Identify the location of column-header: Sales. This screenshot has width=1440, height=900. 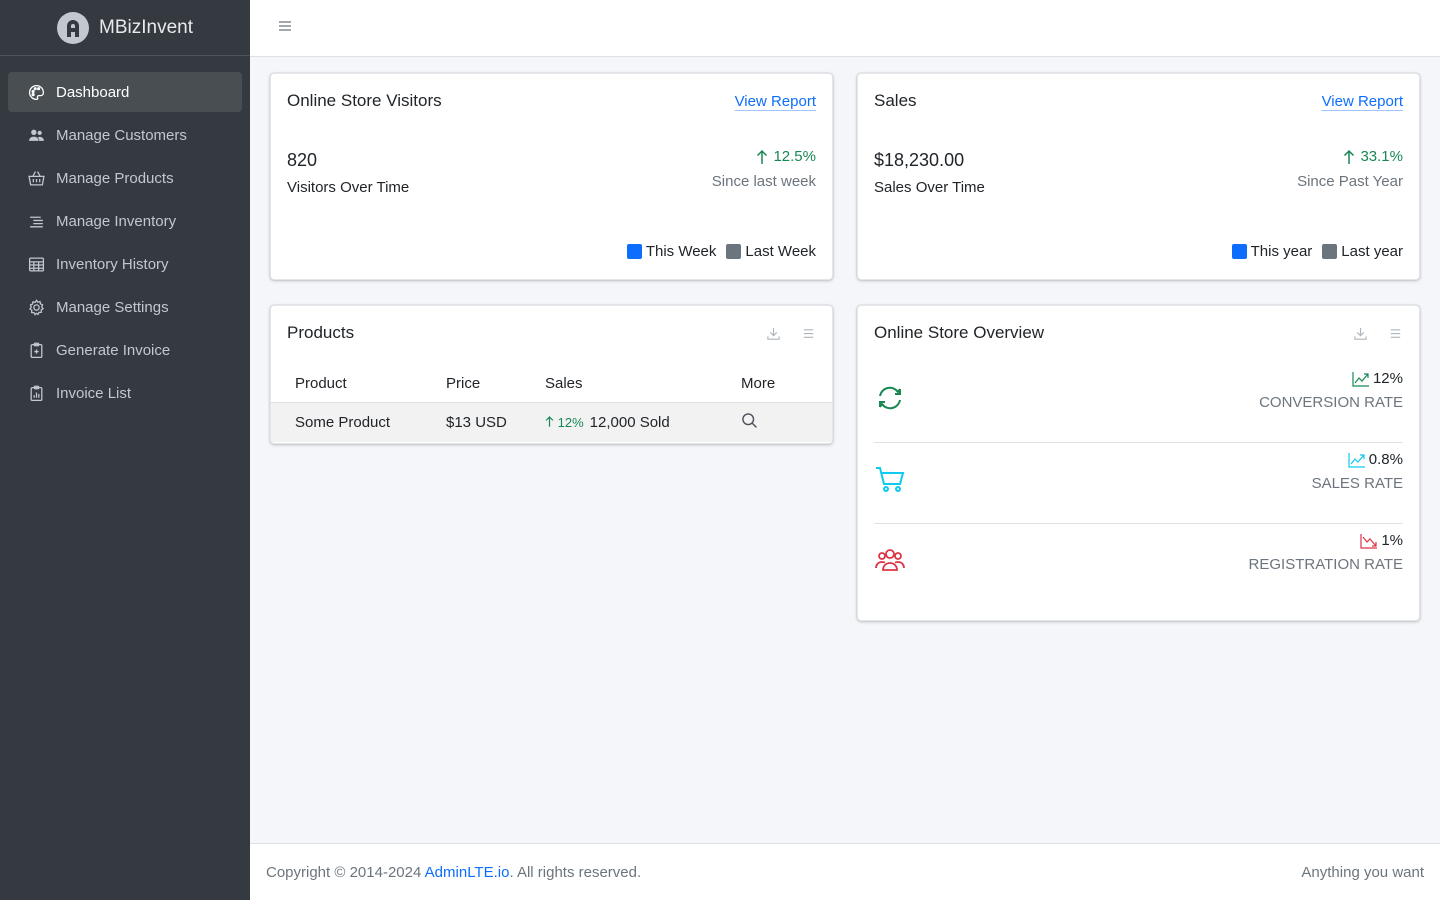
(635, 384).